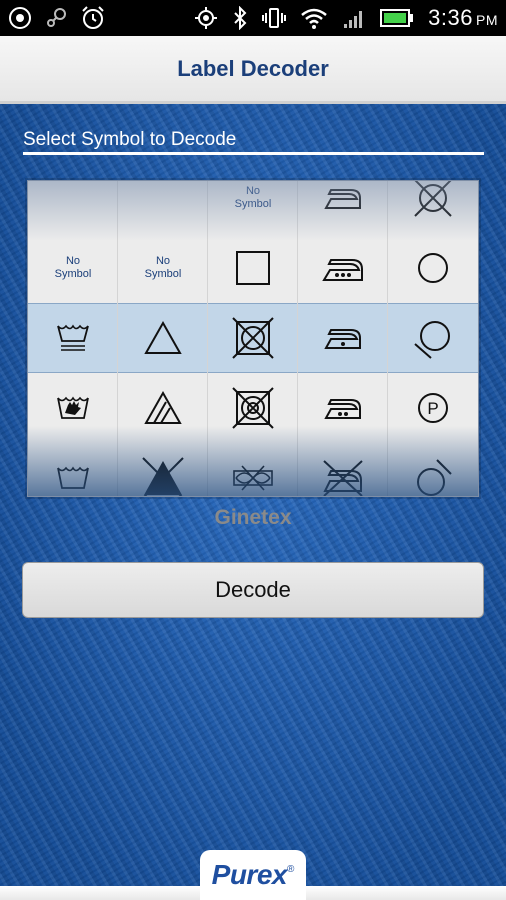 The width and height of the screenshot is (506, 900). I want to click on do-not-iron-icon, so click(343, 477).